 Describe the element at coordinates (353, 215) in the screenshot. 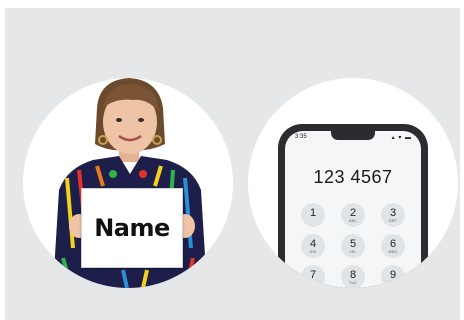

I see `key-2: 2 ABC` at that location.